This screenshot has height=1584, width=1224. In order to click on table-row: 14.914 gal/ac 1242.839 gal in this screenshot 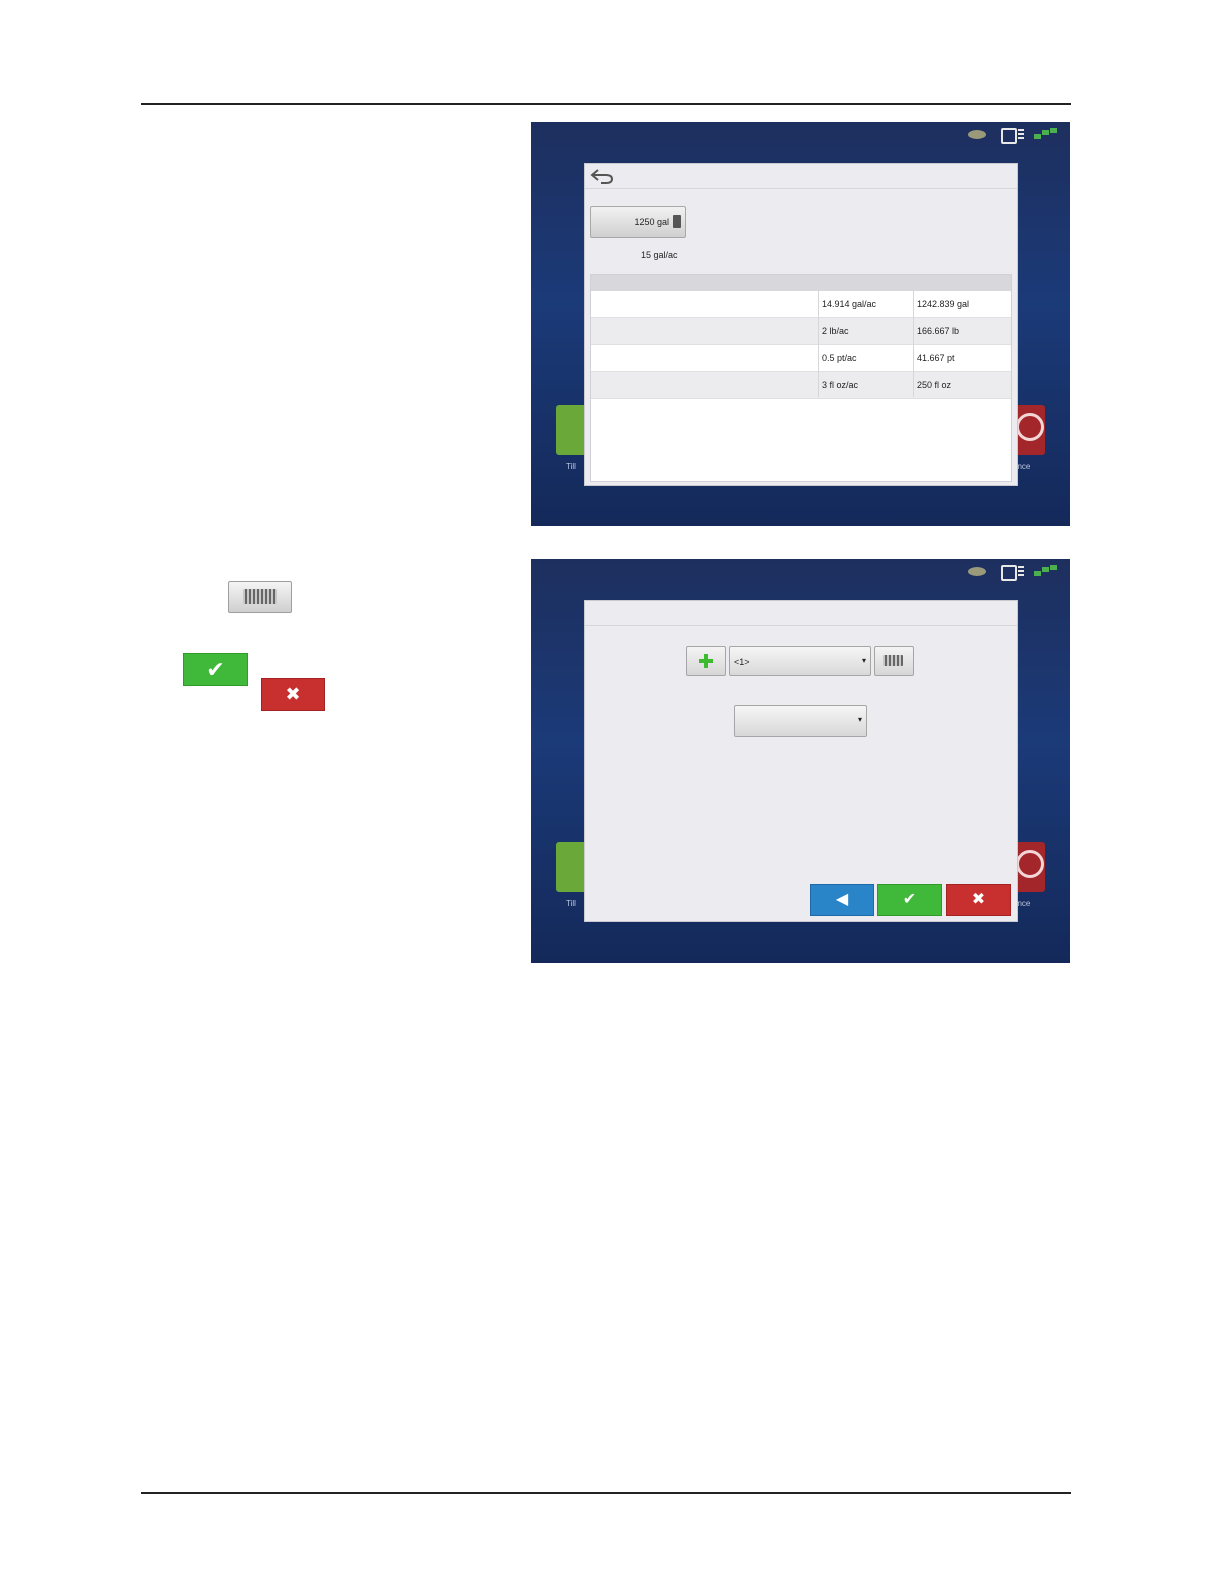, I will do `click(801, 304)`.